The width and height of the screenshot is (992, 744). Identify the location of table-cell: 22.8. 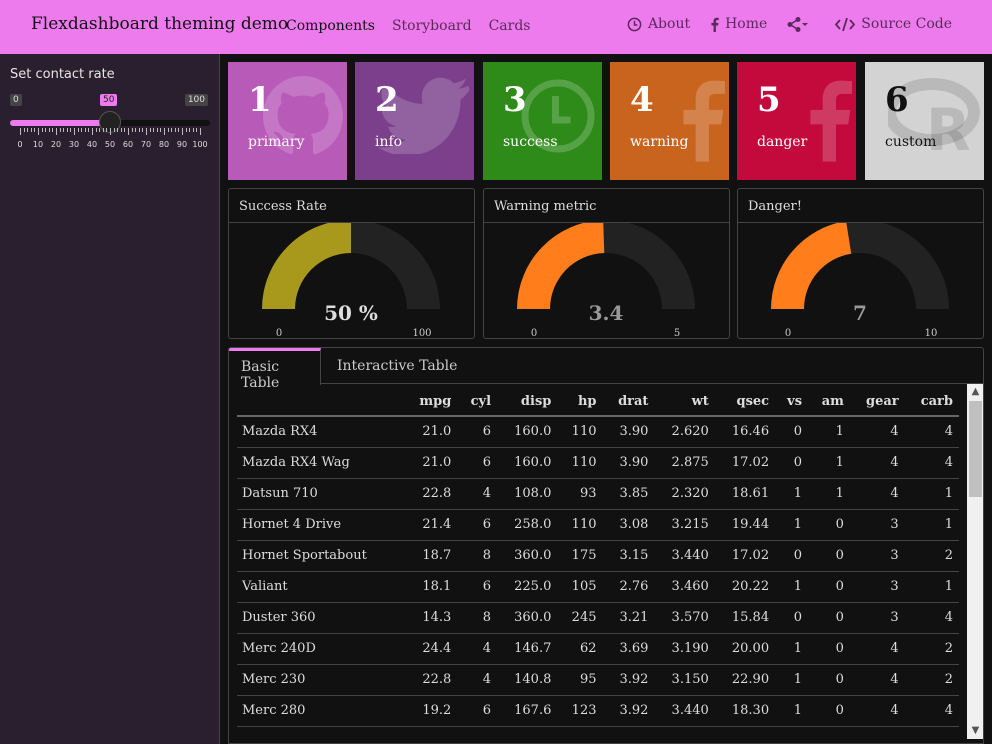
(430, 494).